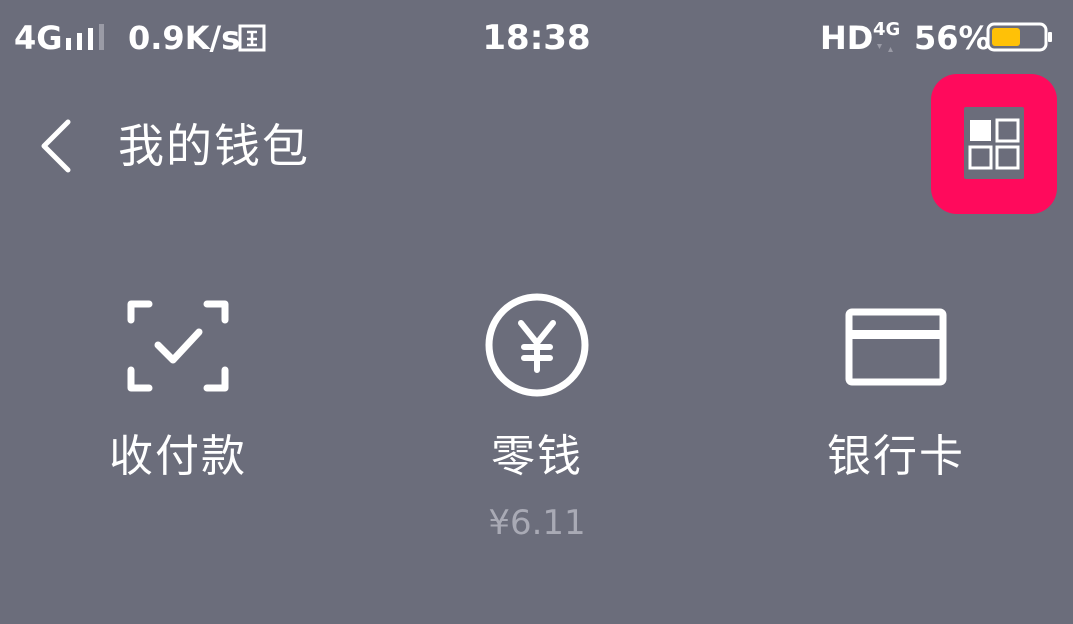 The image size is (1073, 624). Describe the element at coordinates (537, 415) in the screenshot. I see `balance-button: 零钱 ¥6.11` at that location.